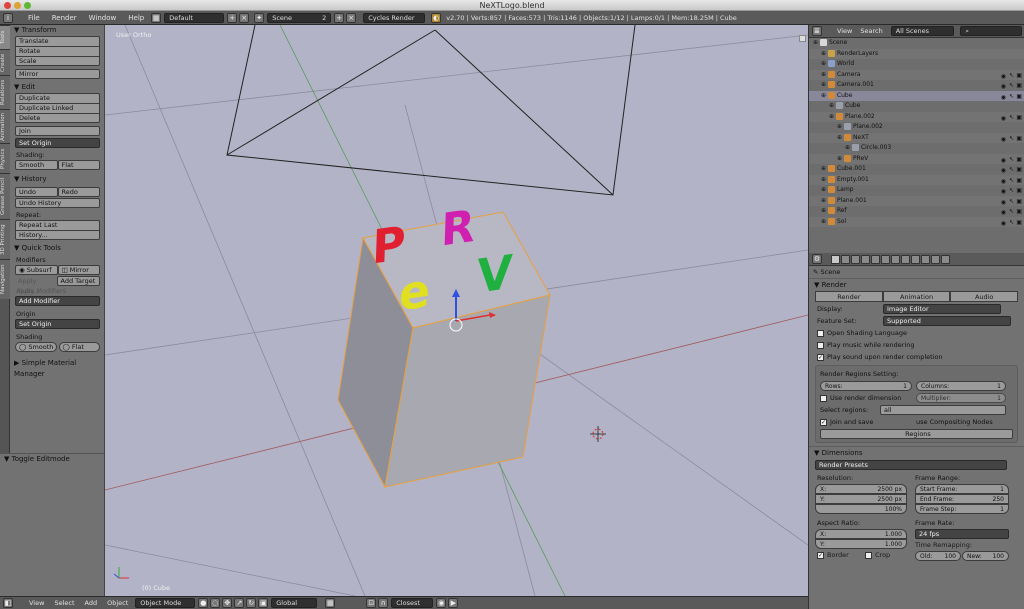  What do you see at coordinates (861, 534) in the screenshot?
I see `aspect-x-field: X: 1.000` at bounding box center [861, 534].